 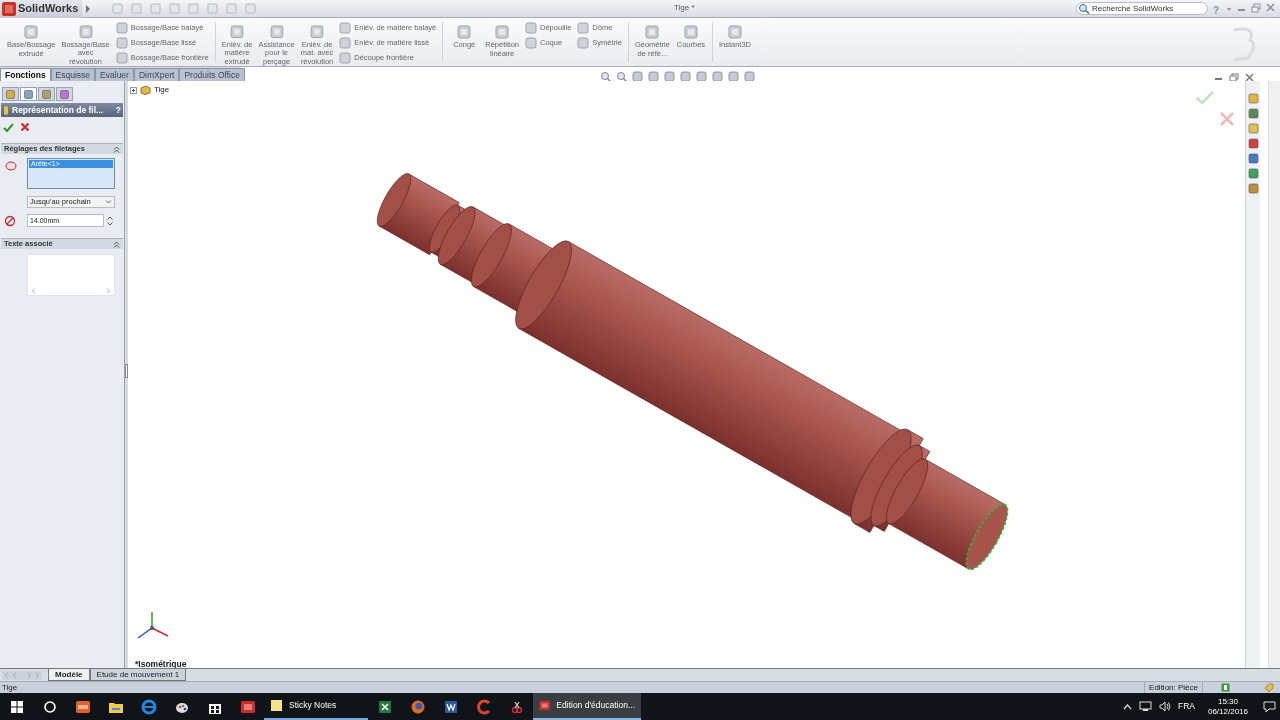 I want to click on sw-logo-icon, so click(x=9, y=8).